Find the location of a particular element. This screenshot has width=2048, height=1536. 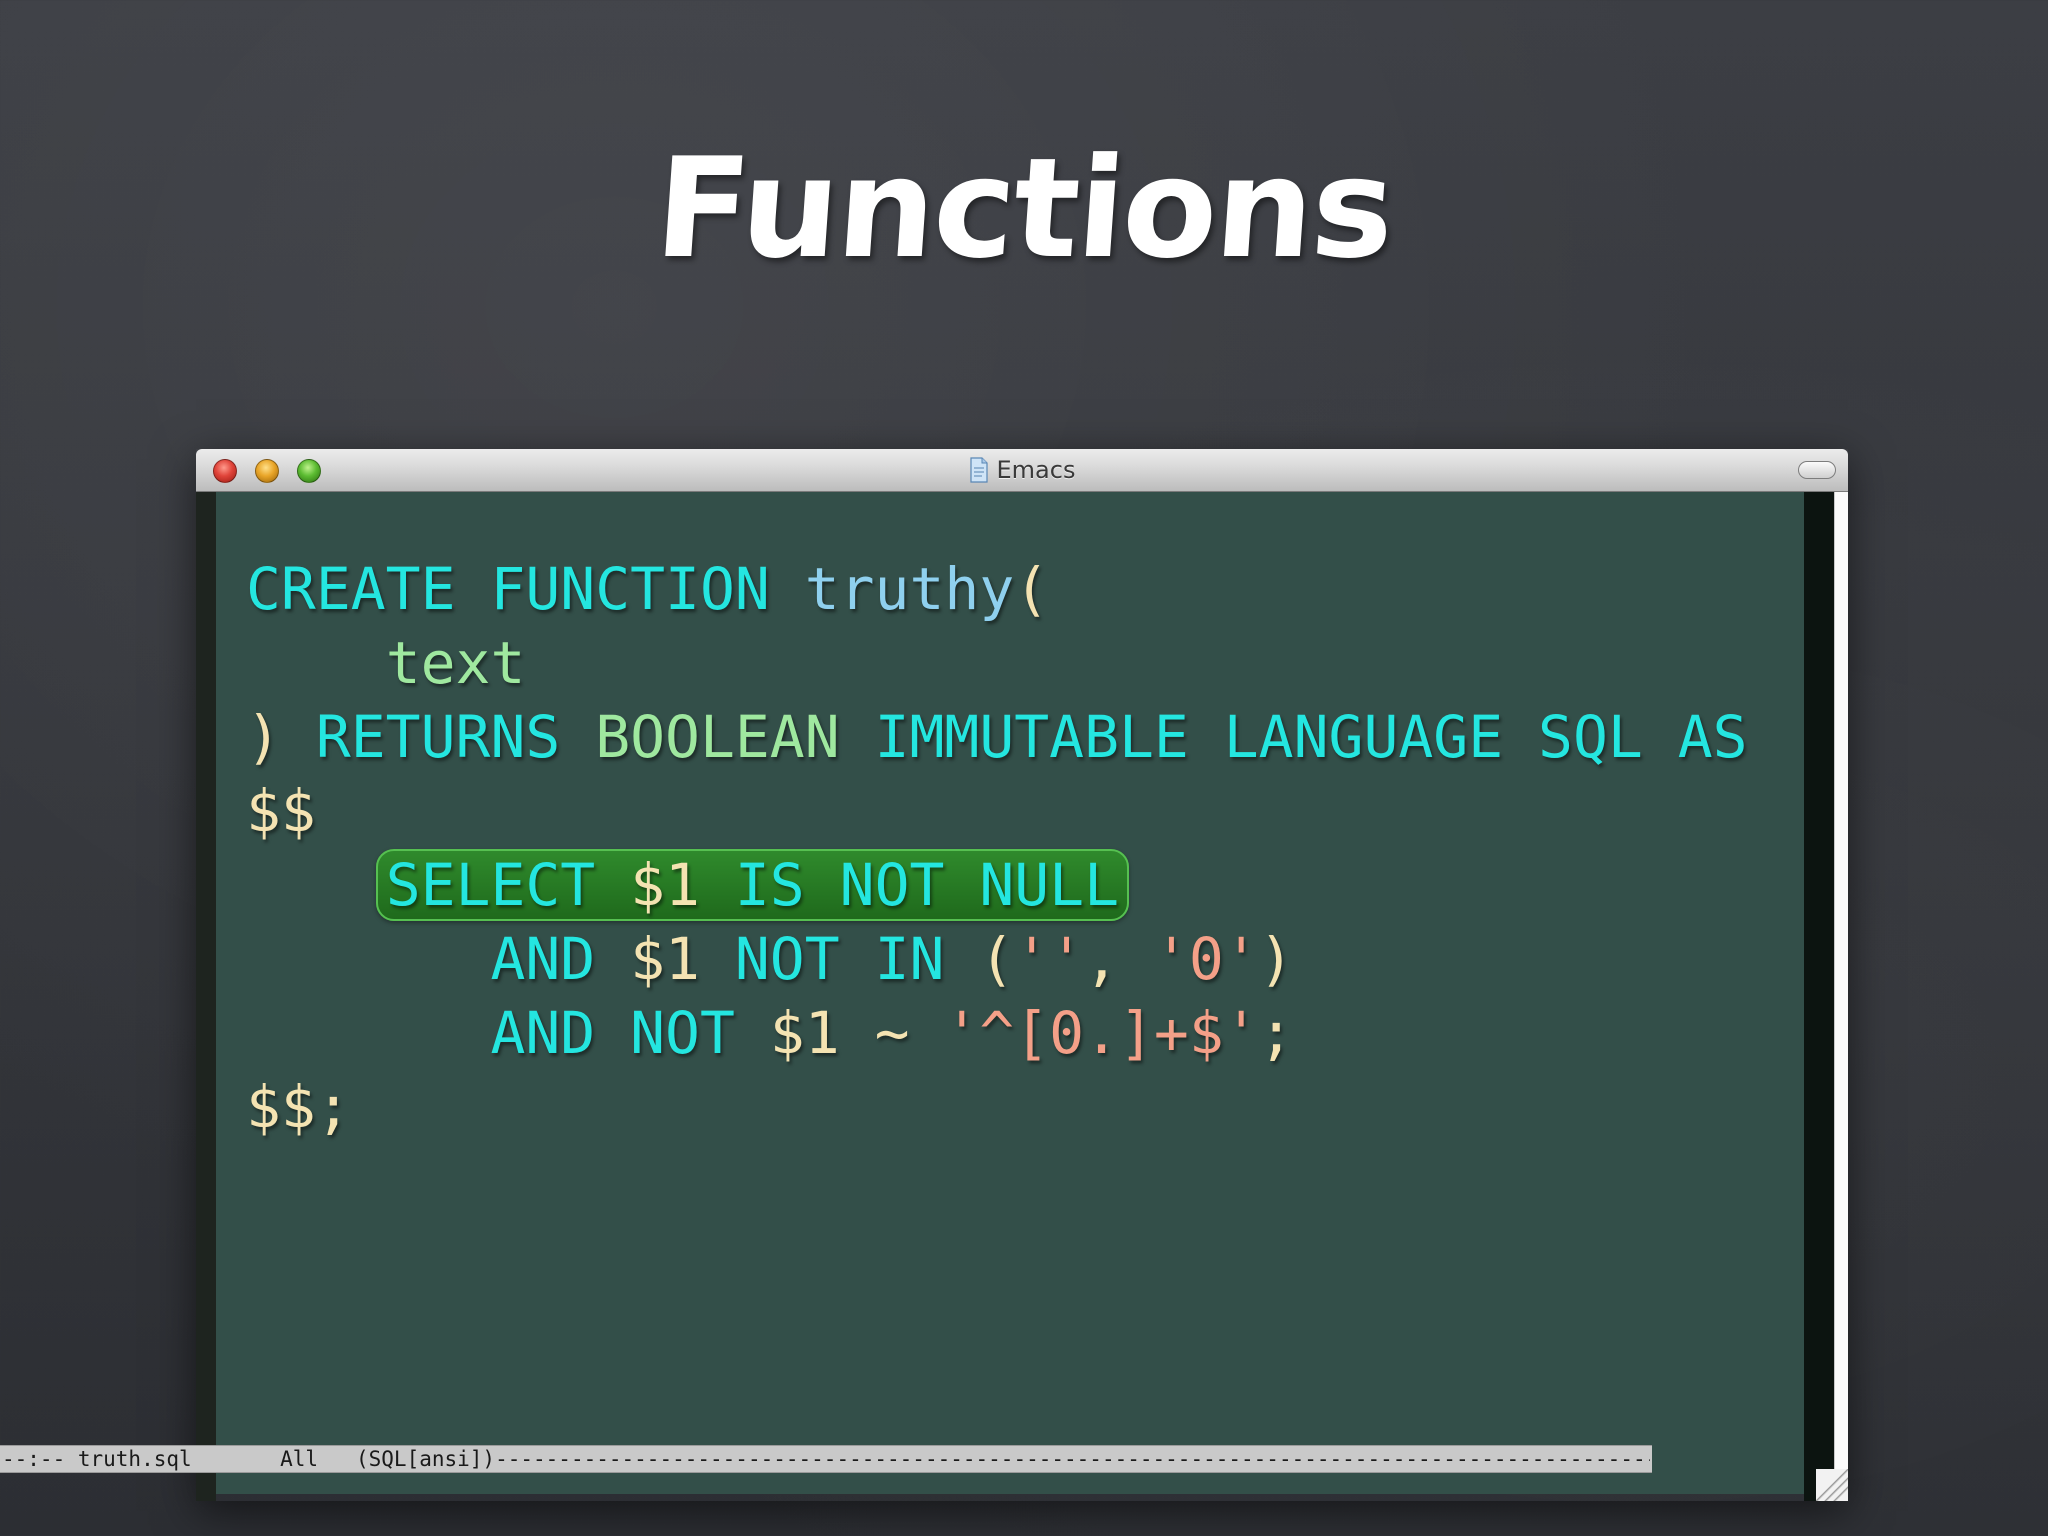

code-token: $$ is located at coordinates (281, 811).